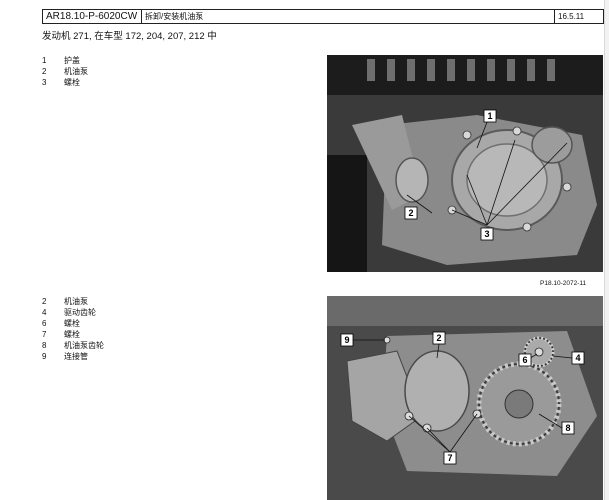  I want to click on legend-item: 6 螺栓, so click(61, 323).